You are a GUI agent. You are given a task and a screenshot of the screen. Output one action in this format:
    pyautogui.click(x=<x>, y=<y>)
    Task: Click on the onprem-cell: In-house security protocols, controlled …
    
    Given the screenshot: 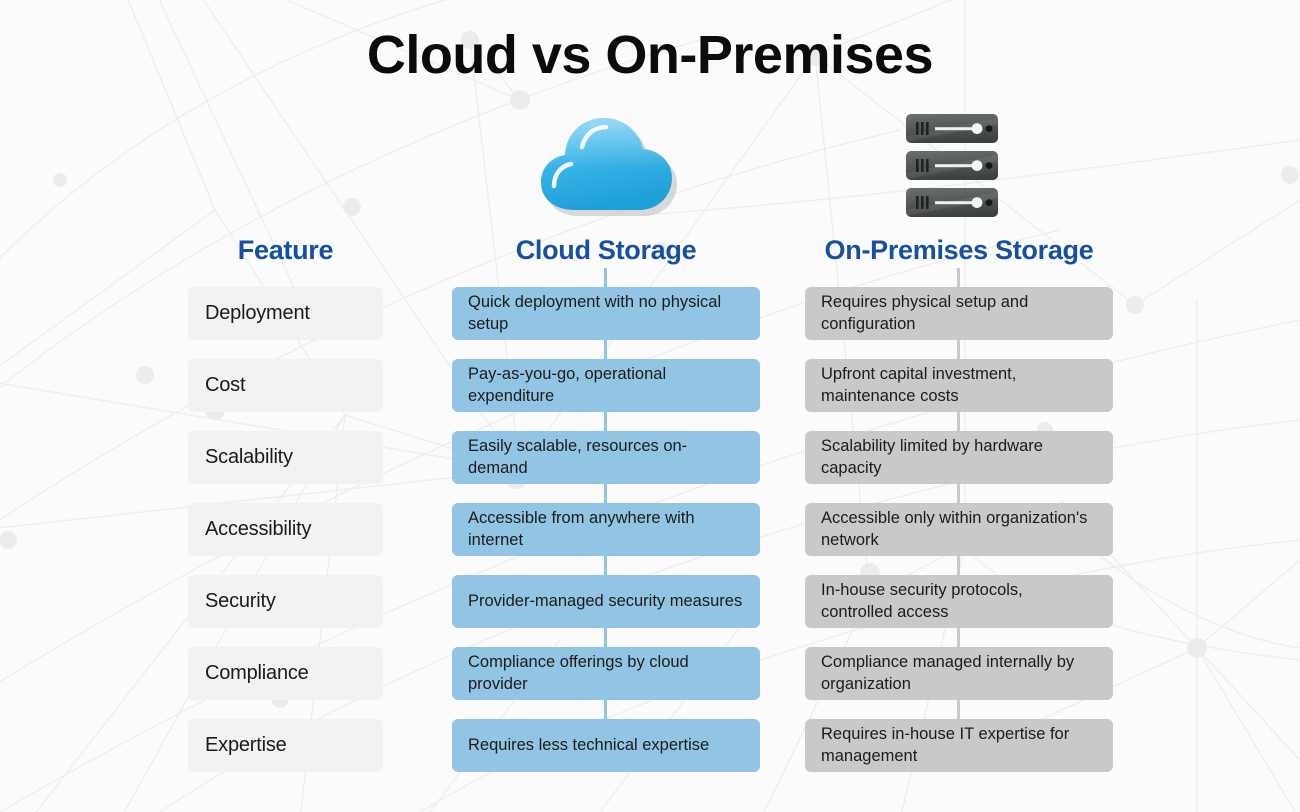 What is the action you would take?
    pyautogui.click(x=959, y=601)
    